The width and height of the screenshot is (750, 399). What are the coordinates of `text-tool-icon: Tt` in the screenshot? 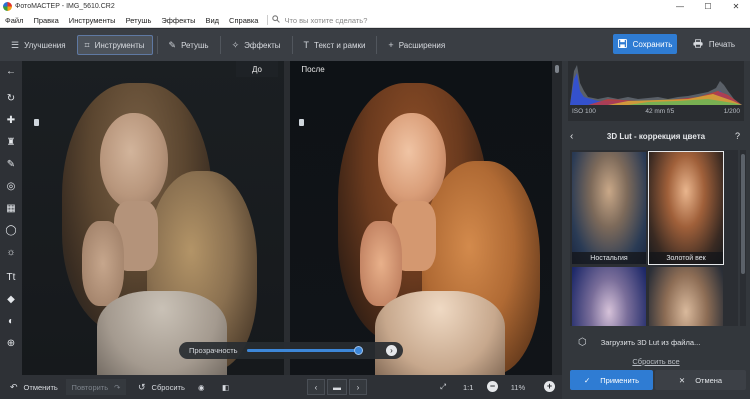 It's located at (11, 277).